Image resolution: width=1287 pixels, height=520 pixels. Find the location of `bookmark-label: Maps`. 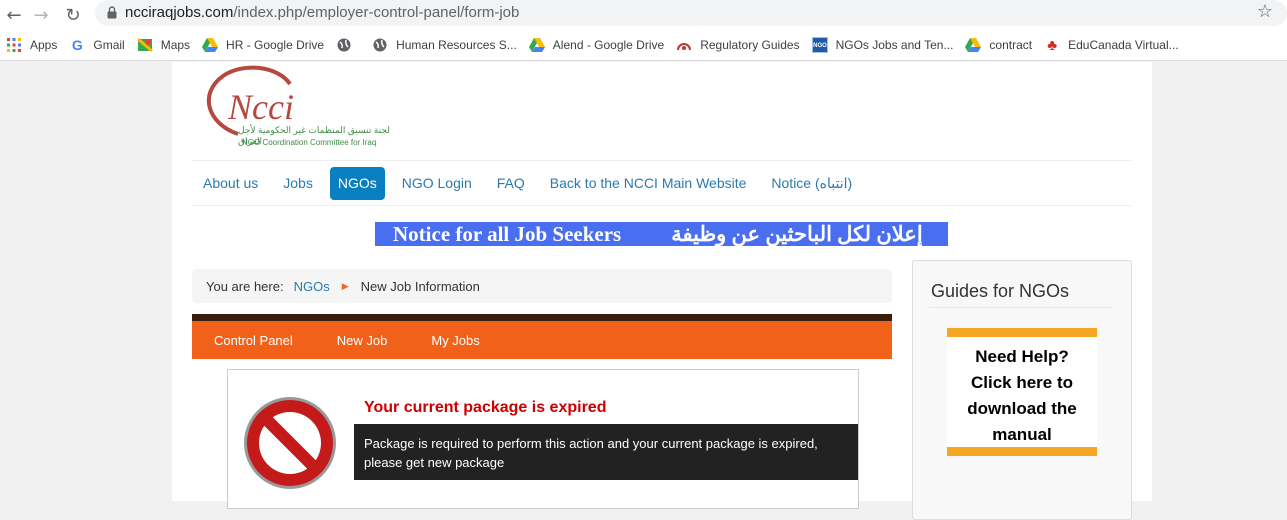

bookmark-label: Maps is located at coordinates (175, 45).